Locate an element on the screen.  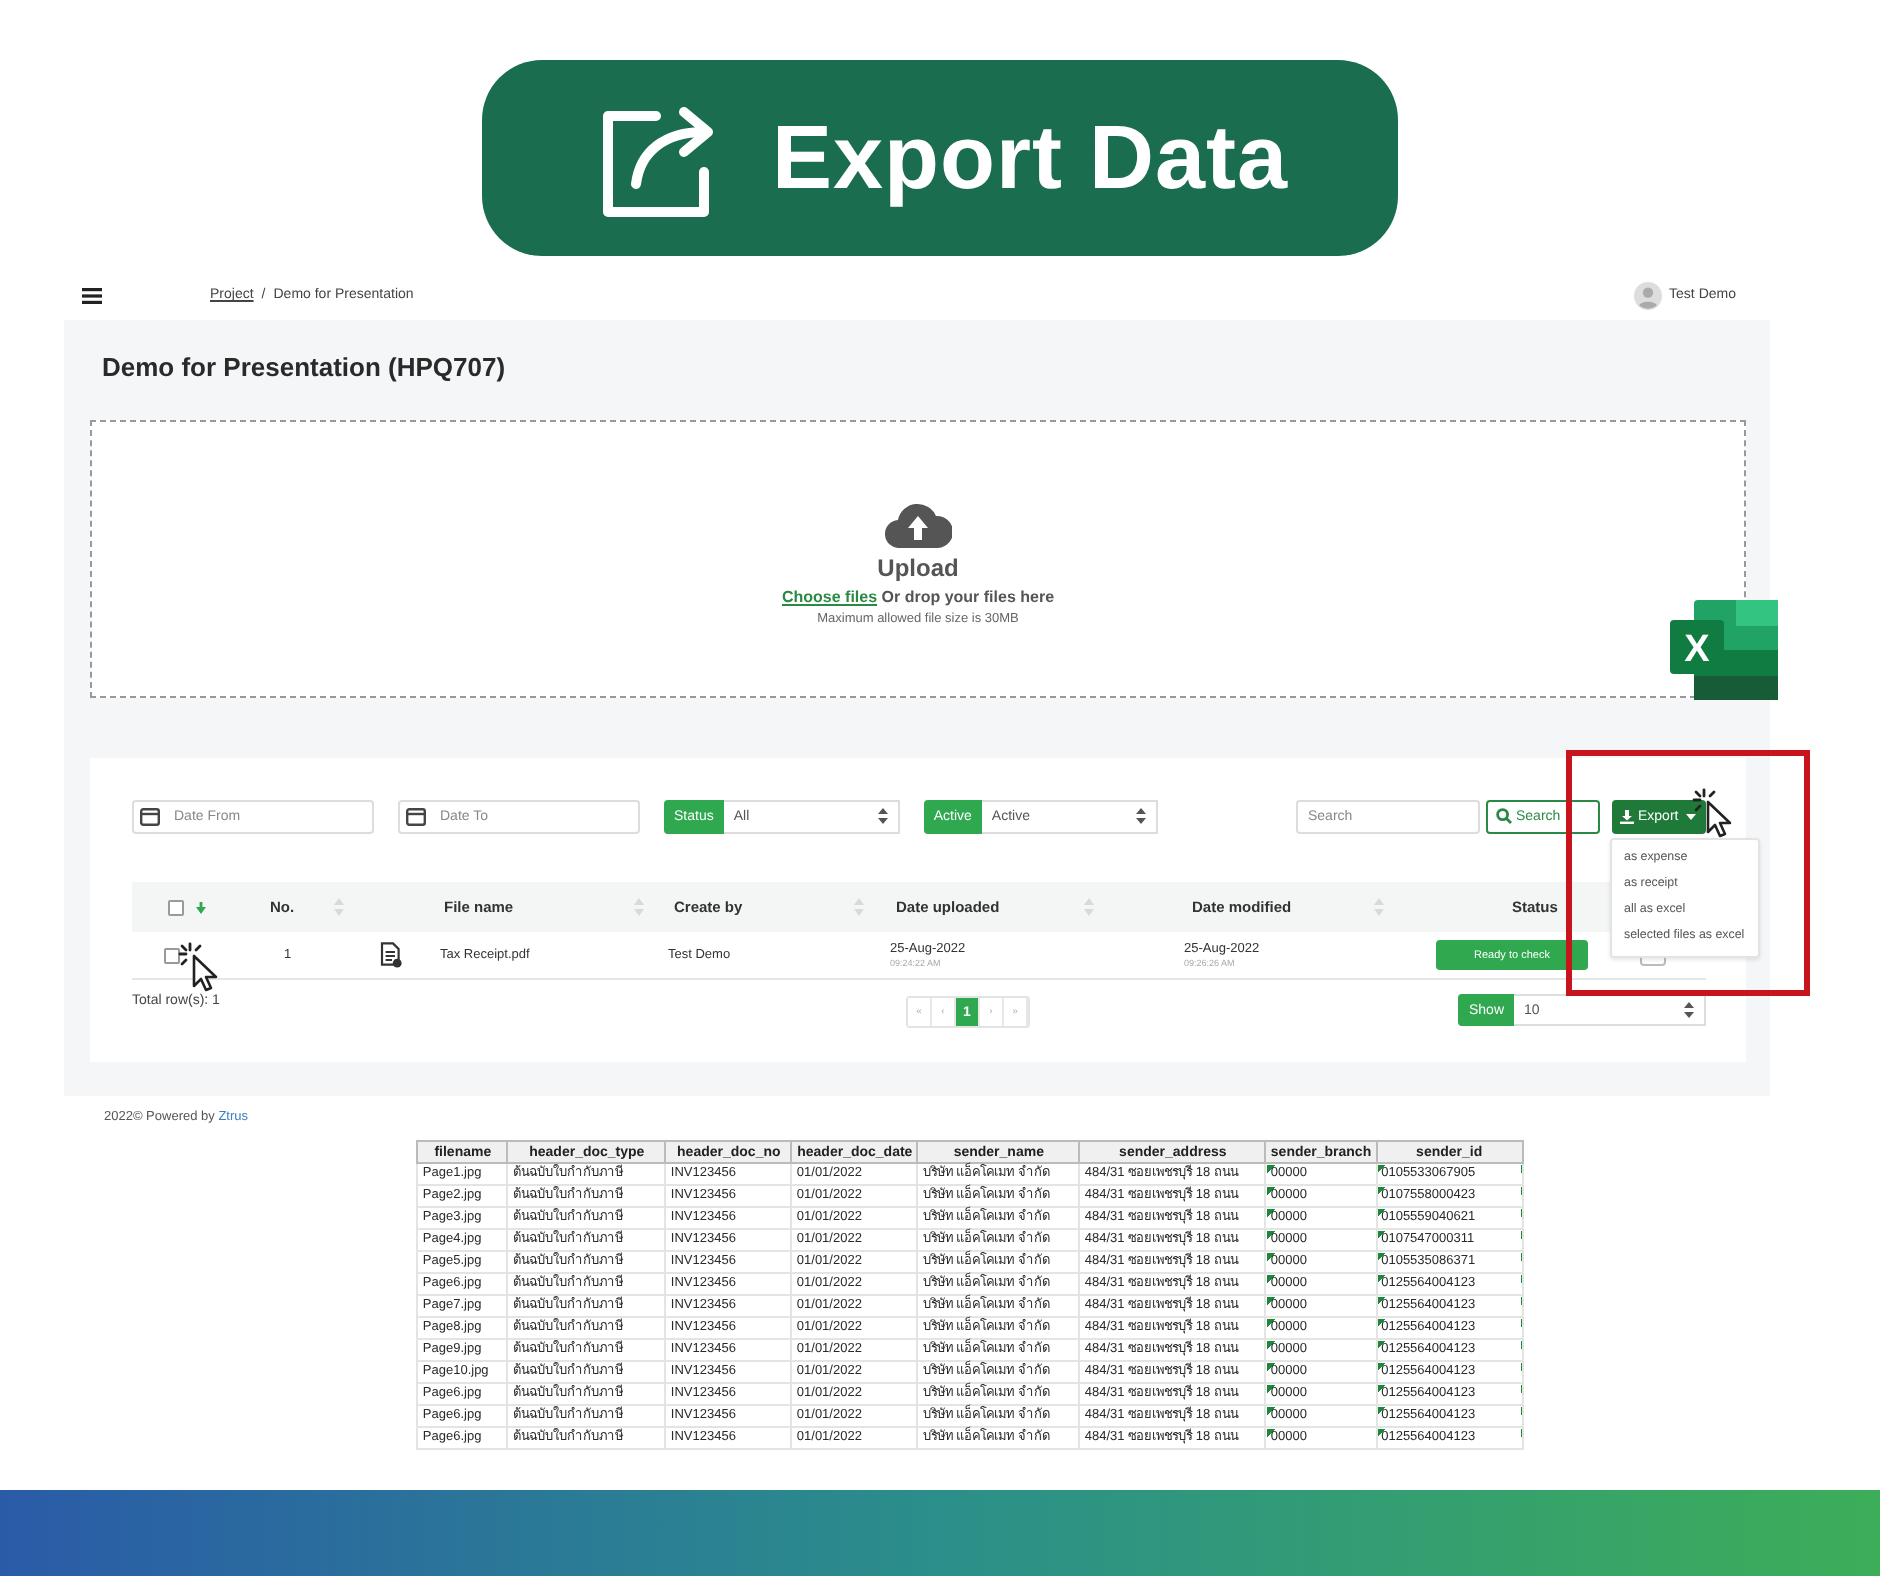
search-icon is located at coordinates (1504, 816).